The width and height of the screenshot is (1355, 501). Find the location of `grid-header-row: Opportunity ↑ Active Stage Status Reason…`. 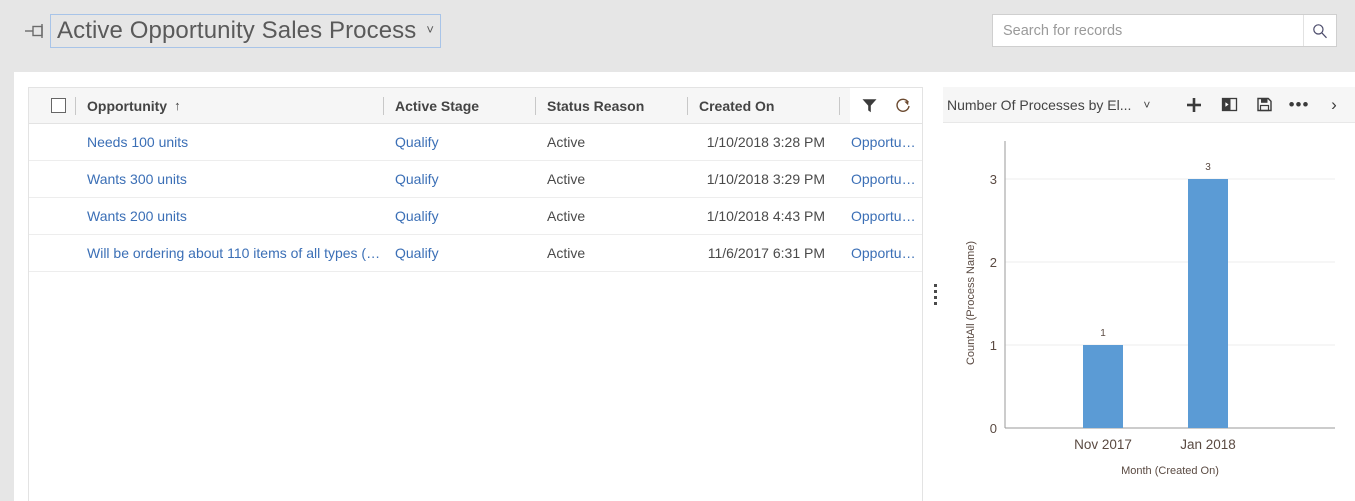

grid-header-row: Opportunity ↑ Active Stage Status Reason… is located at coordinates (475, 106).